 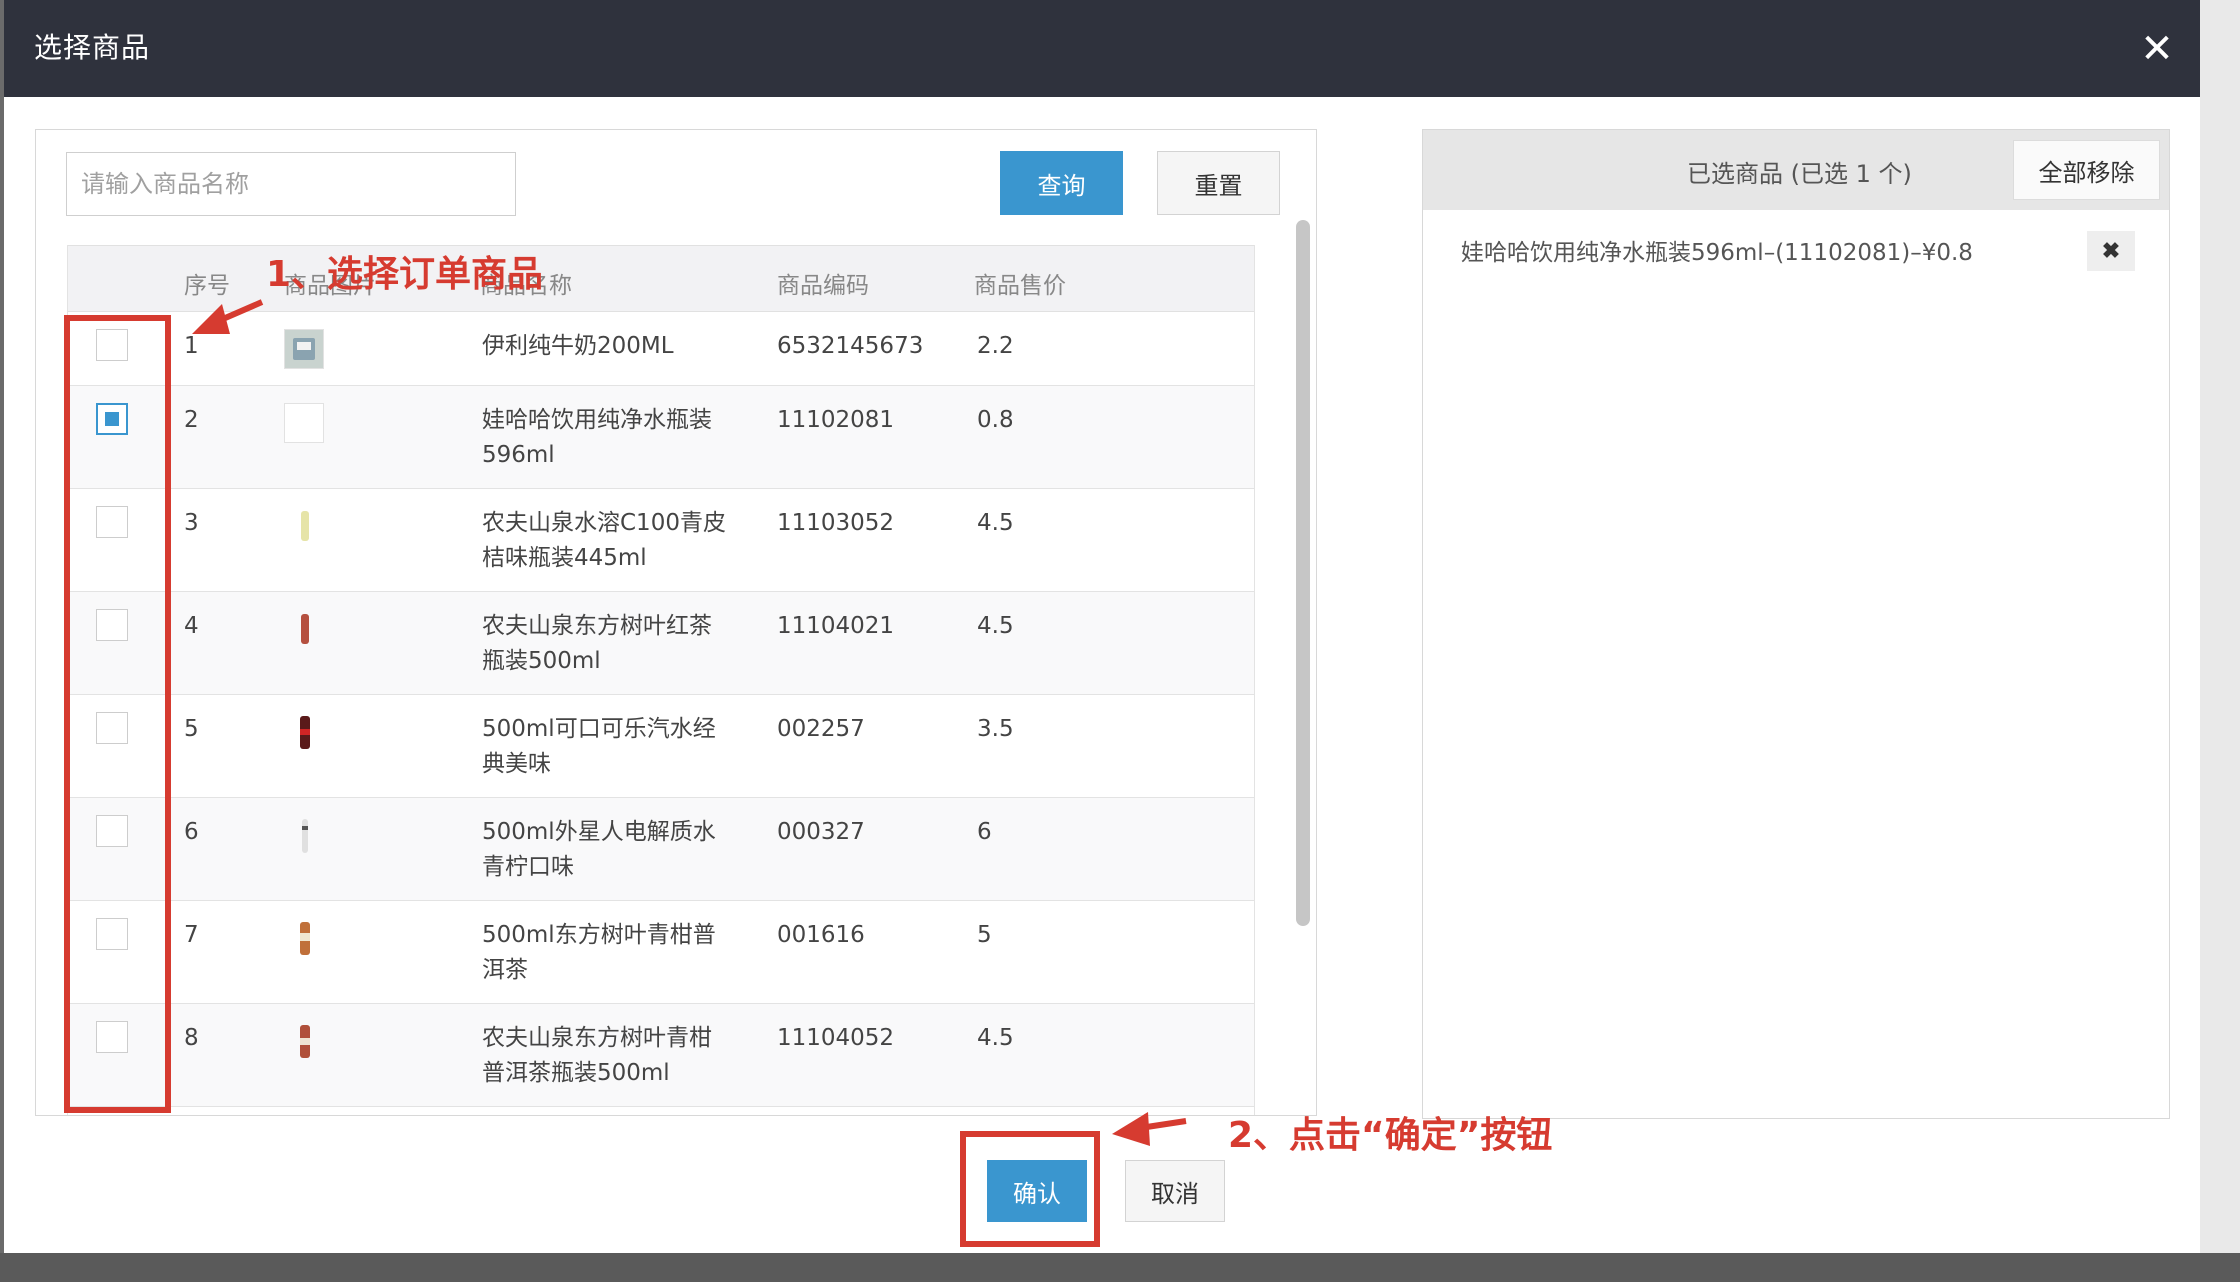 What do you see at coordinates (661, 952) in the screenshot?
I see `table-row: 7 500ml东方树叶青柑普 洱茶 001616 5` at bounding box center [661, 952].